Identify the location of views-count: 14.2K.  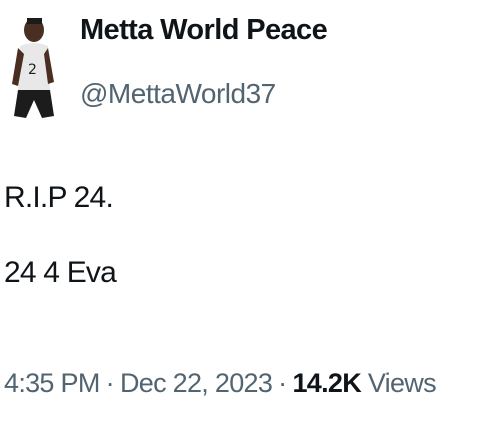
(326, 383).